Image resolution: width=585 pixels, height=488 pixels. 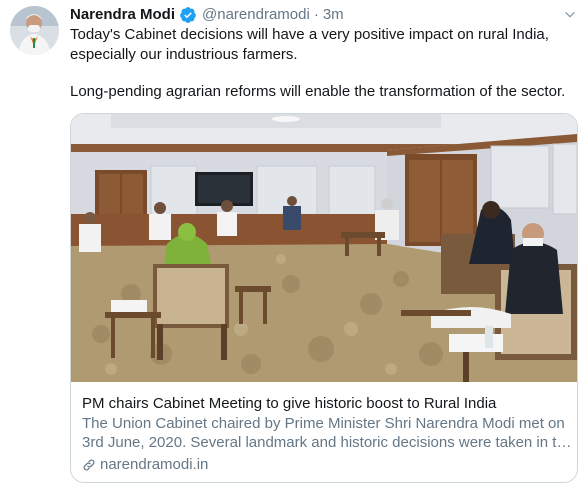 What do you see at coordinates (122, 15) in the screenshot?
I see `author-name: Narendra Modi` at bounding box center [122, 15].